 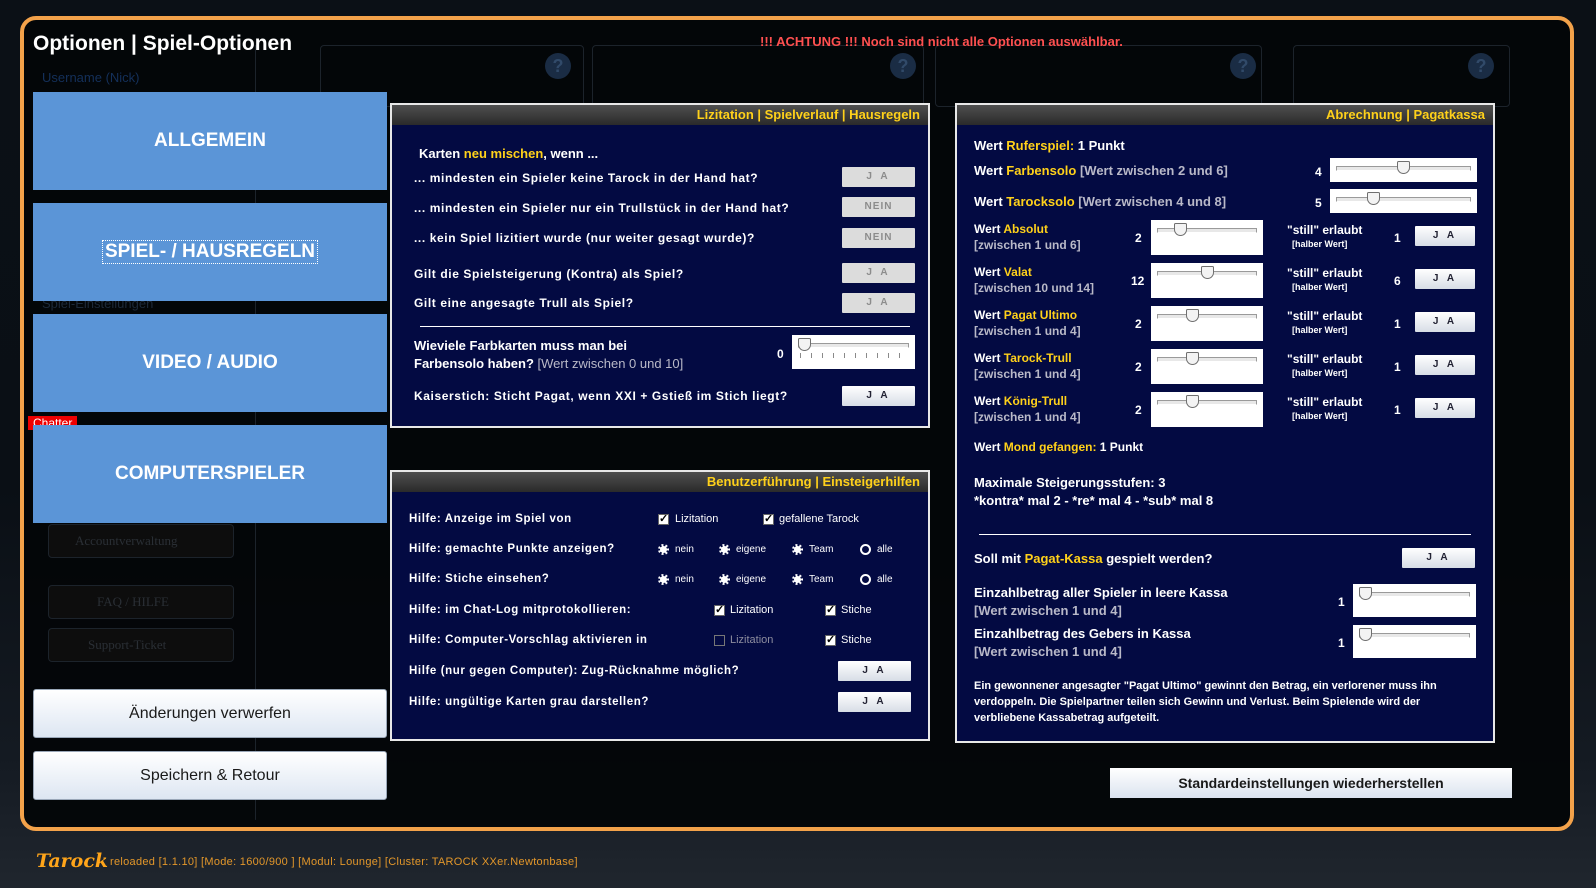 I want to click on farbensolo-slider, so click(x=1403, y=170).